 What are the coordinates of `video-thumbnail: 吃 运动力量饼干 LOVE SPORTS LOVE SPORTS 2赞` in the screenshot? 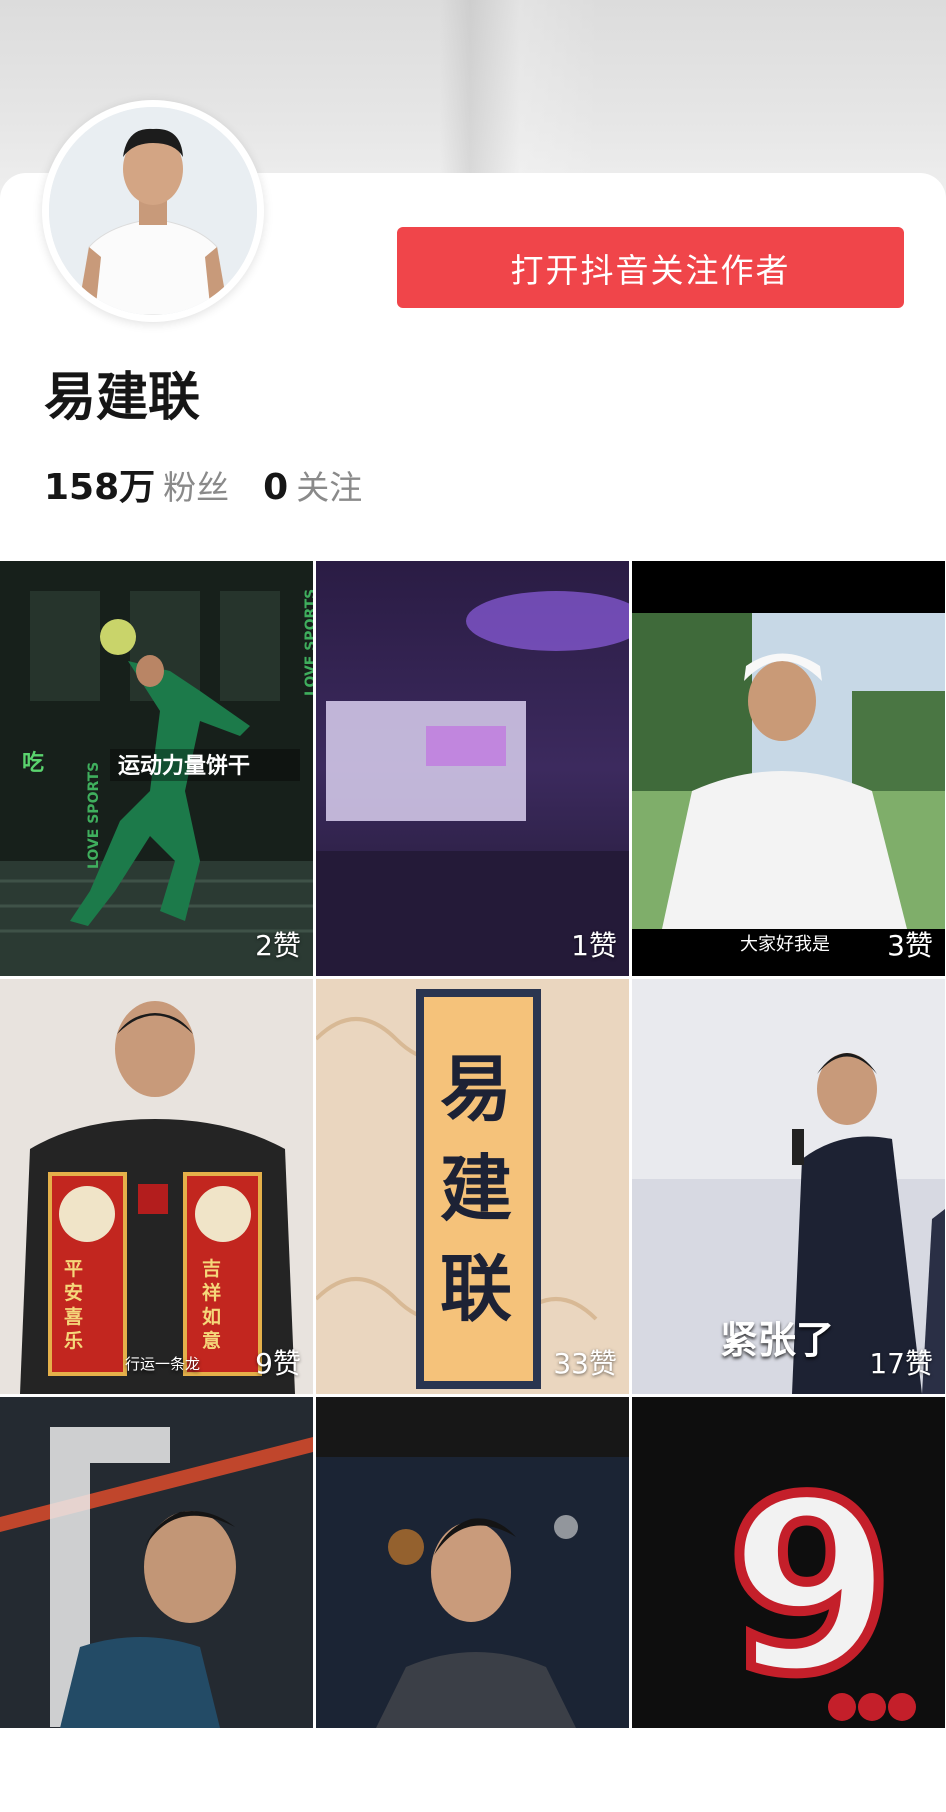 It's located at (156, 768).